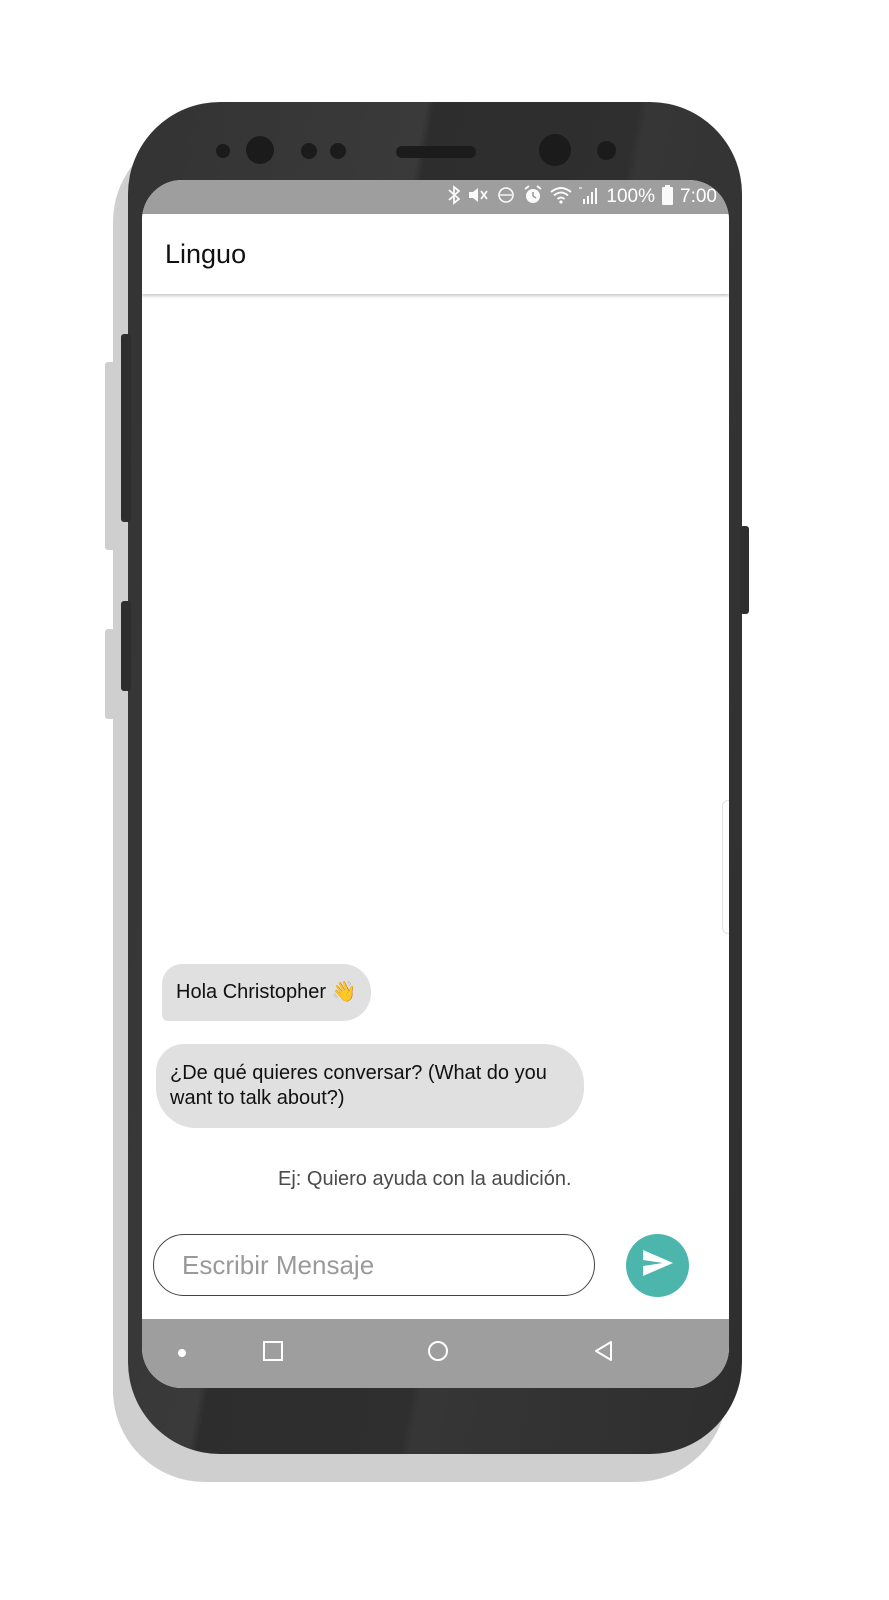 This screenshot has height=1600, width=889. What do you see at coordinates (435, 254) in the screenshot?
I see `app-bar: Linguo` at bounding box center [435, 254].